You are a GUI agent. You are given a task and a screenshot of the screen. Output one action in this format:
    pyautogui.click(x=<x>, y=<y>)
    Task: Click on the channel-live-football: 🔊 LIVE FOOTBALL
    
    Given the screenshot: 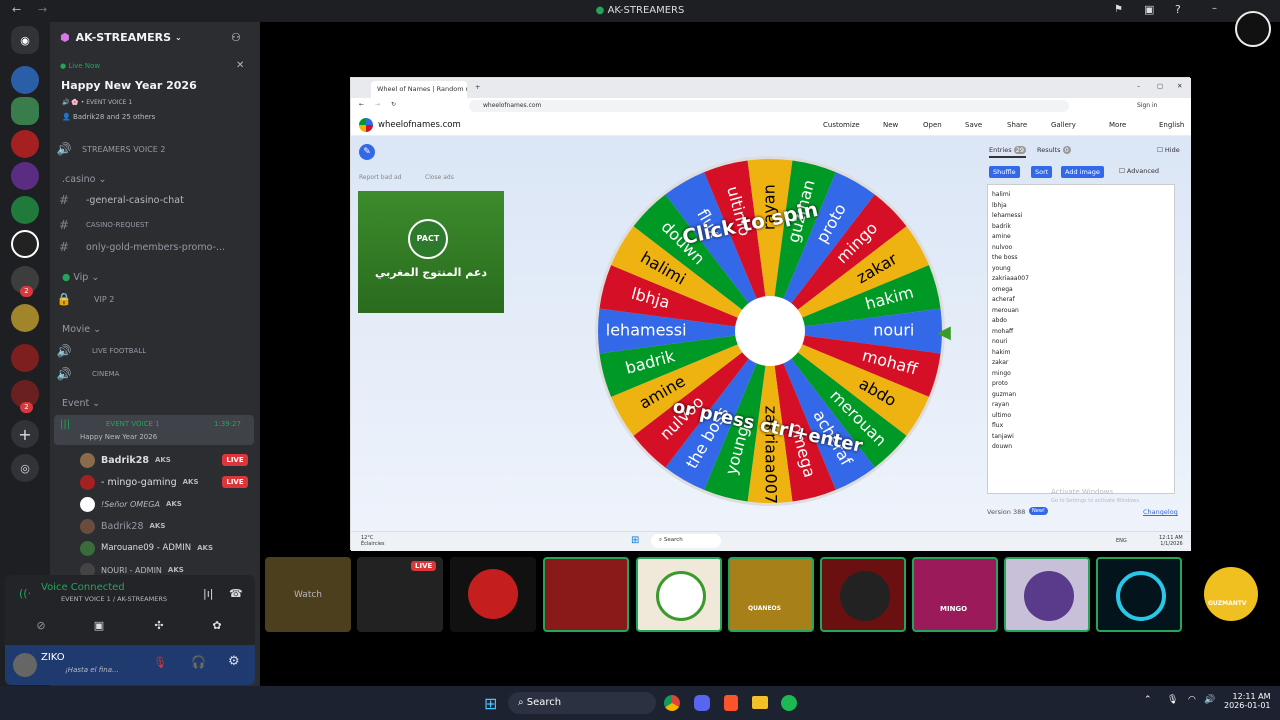 What is the action you would take?
    pyautogui.click(x=101, y=351)
    